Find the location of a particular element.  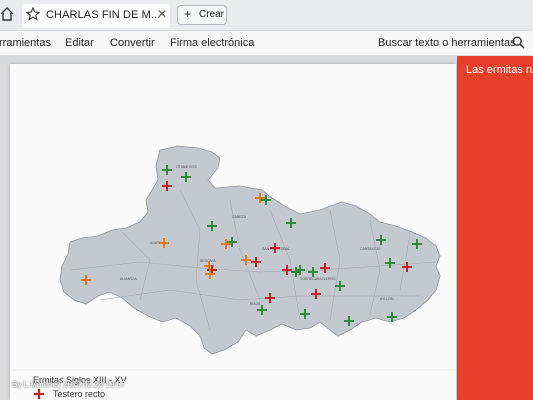

svg-text: AYLLON is located at coordinates (387, 299).